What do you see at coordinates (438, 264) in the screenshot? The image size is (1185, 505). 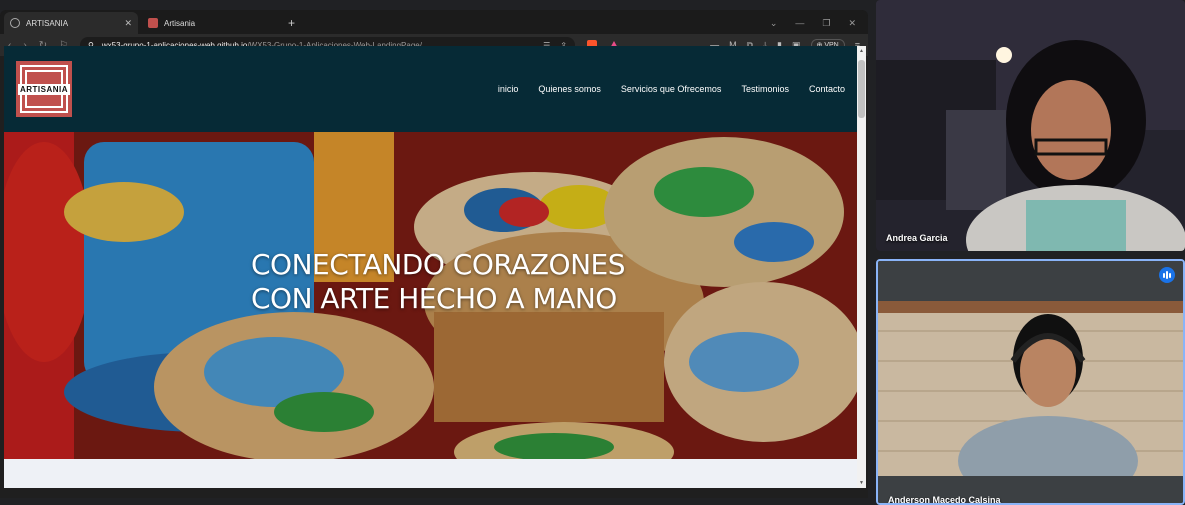 I see `hero-line-1: CONECTANDO CORAZONES` at bounding box center [438, 264].